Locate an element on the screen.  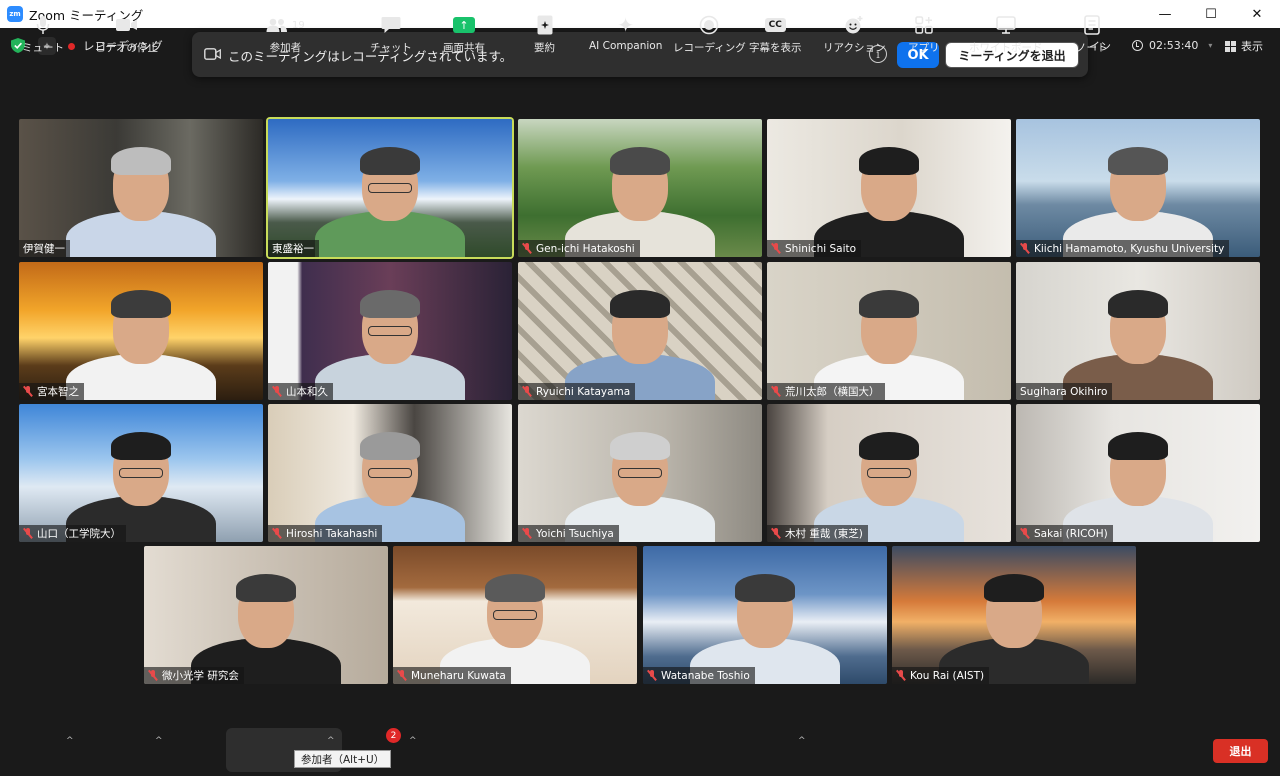
captions-options-caret-icon: ^ is located at coordinates (802, 741).